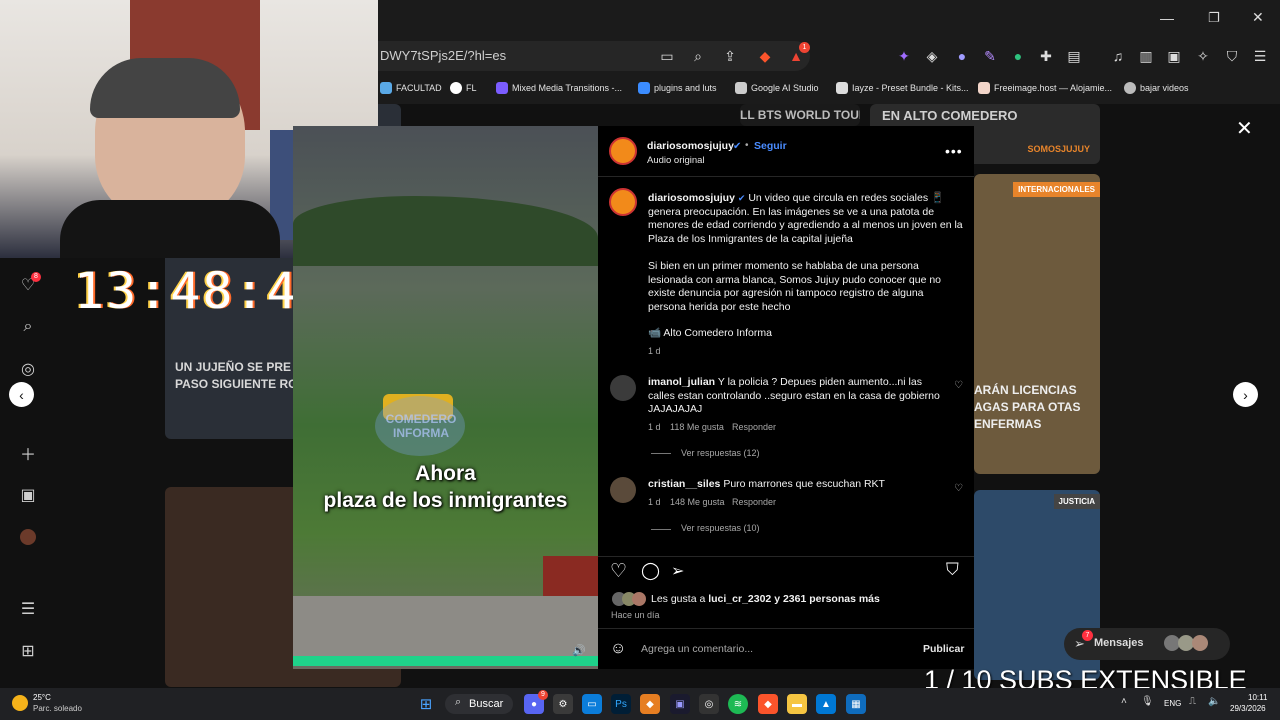  What do you see at coordinates (730, 56) in the screenshot?
I see `share-icon: ⇪` at bounding box center [730, 56].